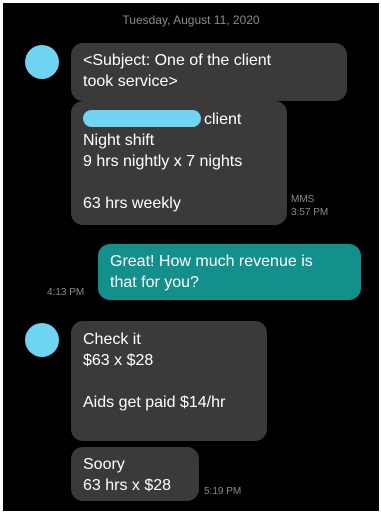 This screenshot has height=514, width=381. I want to click on date-header: Tuesday, August 11, 2020, so click(191, 20).